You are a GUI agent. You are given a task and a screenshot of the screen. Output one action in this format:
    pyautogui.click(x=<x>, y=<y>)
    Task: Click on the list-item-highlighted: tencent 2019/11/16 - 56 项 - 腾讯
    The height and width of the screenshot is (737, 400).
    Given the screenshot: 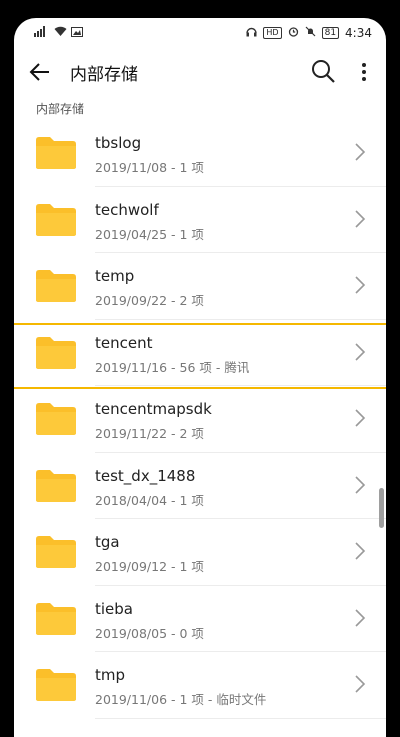 What is the action you would take?
    pyautogui.click(x=200, y=354)
    